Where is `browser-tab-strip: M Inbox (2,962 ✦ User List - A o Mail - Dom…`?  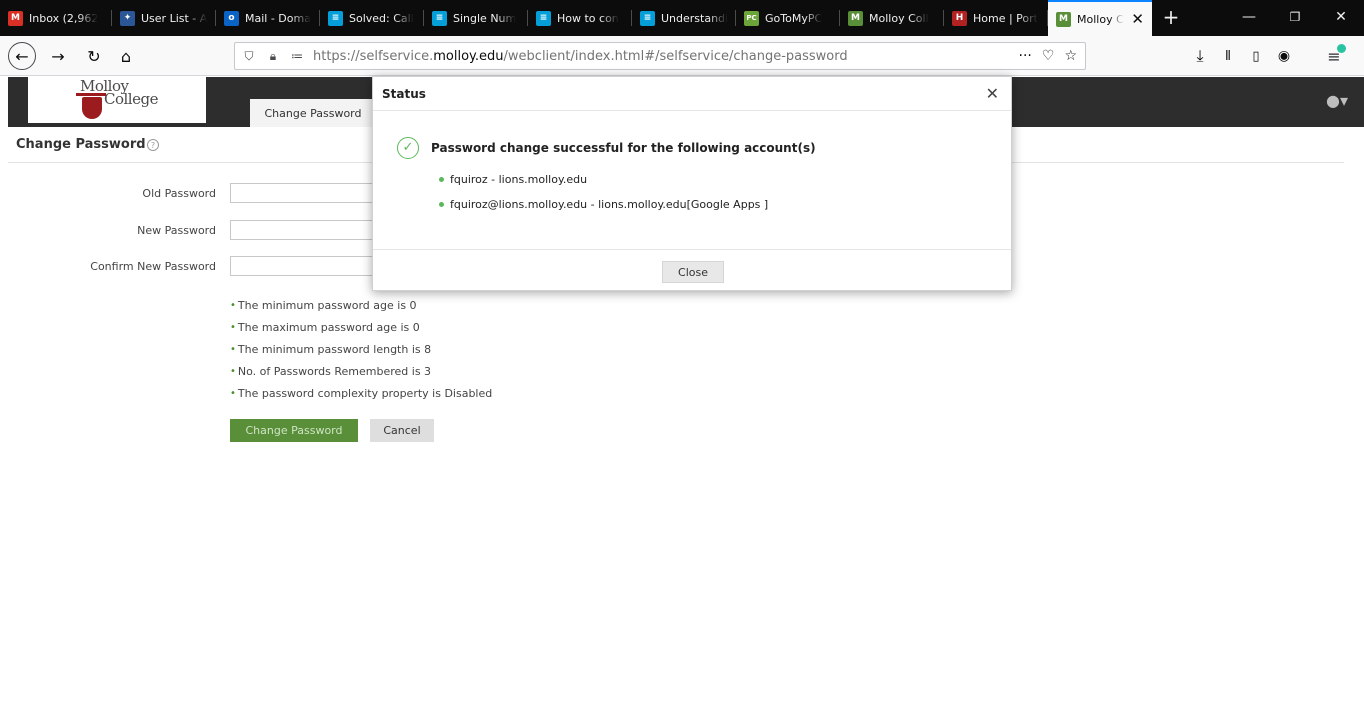 browser-tab-strip: M Inbox (2,962 ✦ User List - A o Mail - Dom… is located at coordinates (682, 18).